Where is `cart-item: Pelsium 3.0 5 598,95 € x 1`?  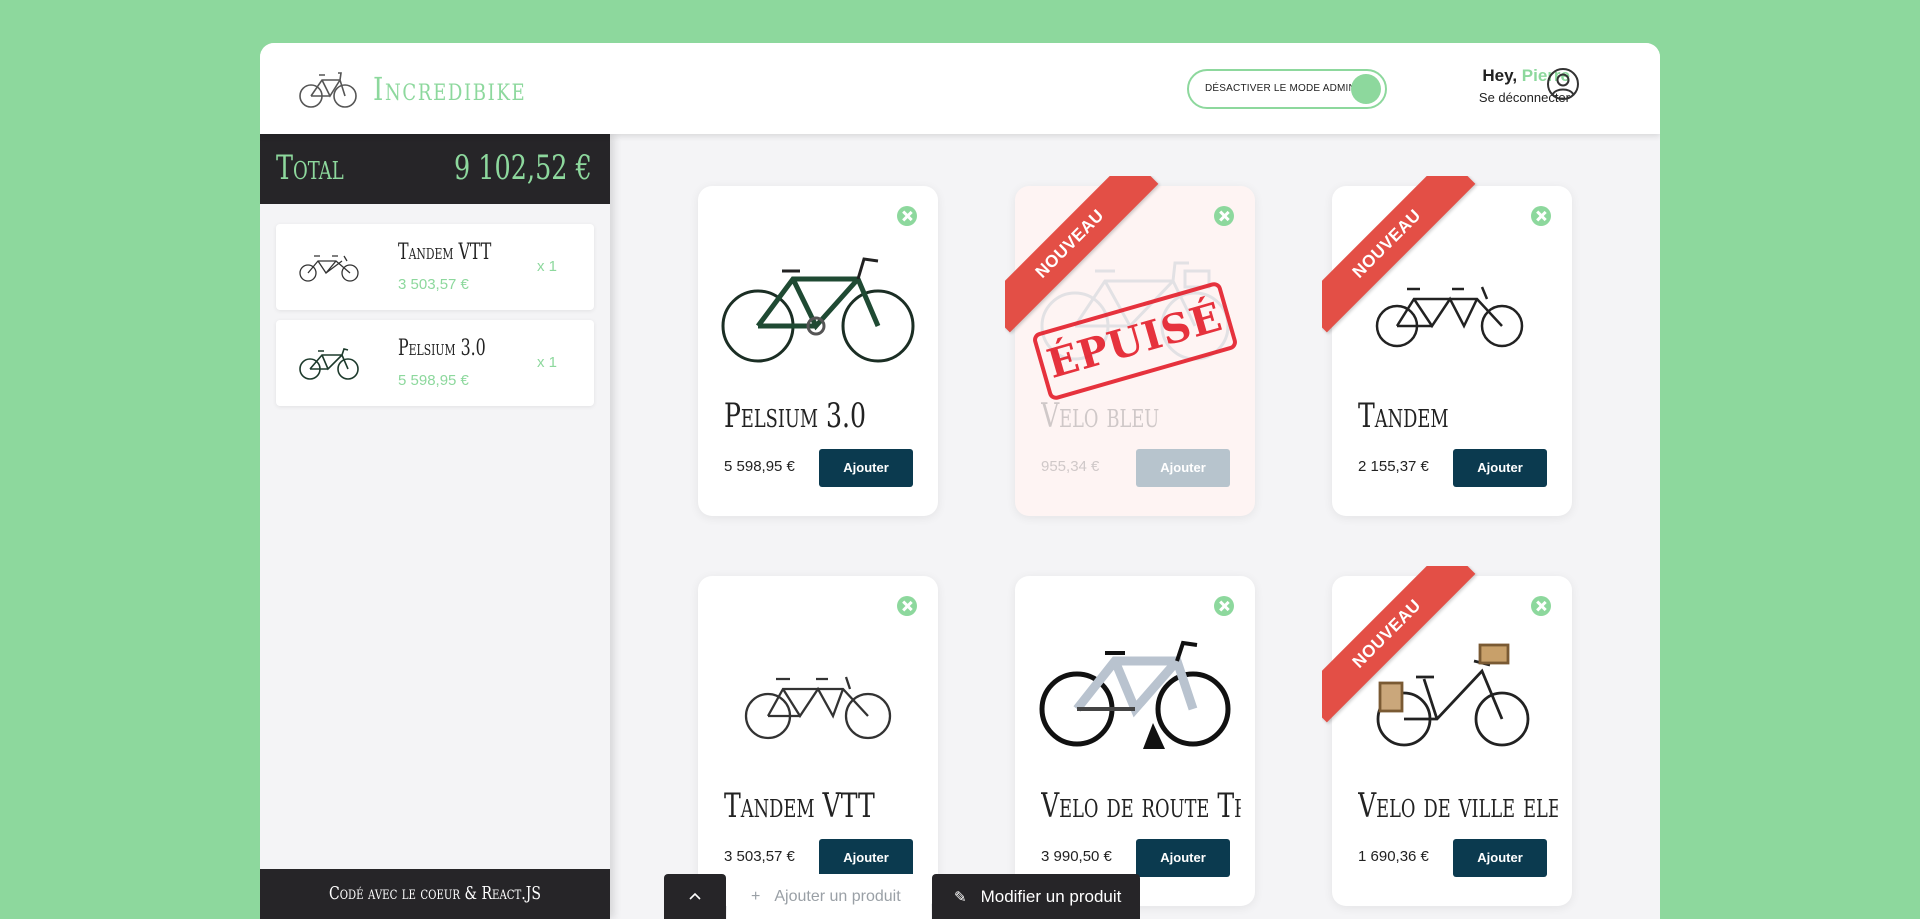 cart-item: Pelsium 3.0 5 598,95 € x 1 is located at coordinates (435, 363).